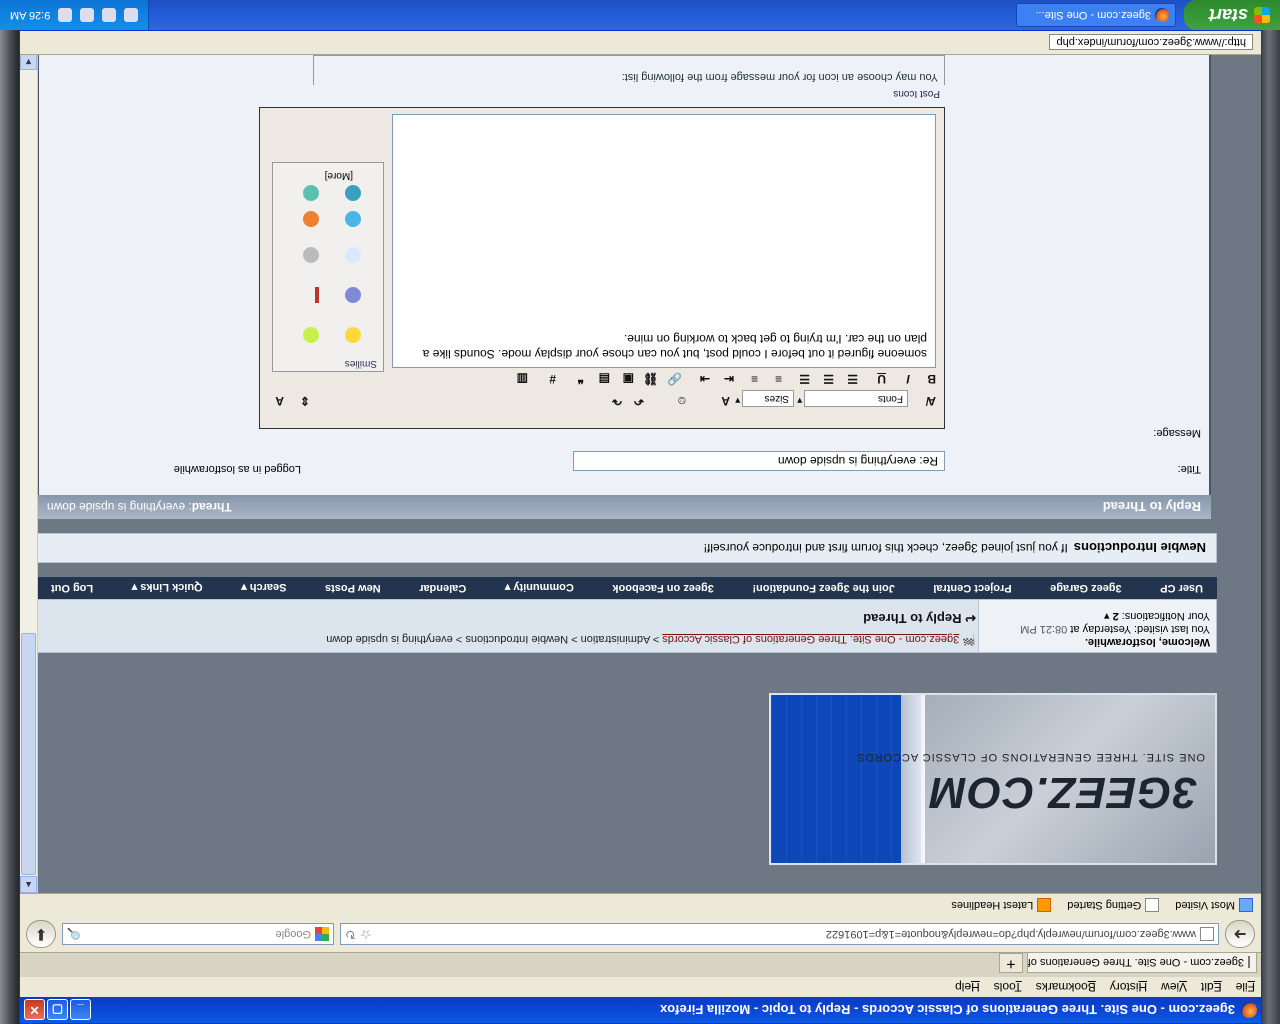  What do you see at coordinates (768, 398) in the screenshot?
I see `sizes-dropdown: Sizes` at bounding box center [768, 398].